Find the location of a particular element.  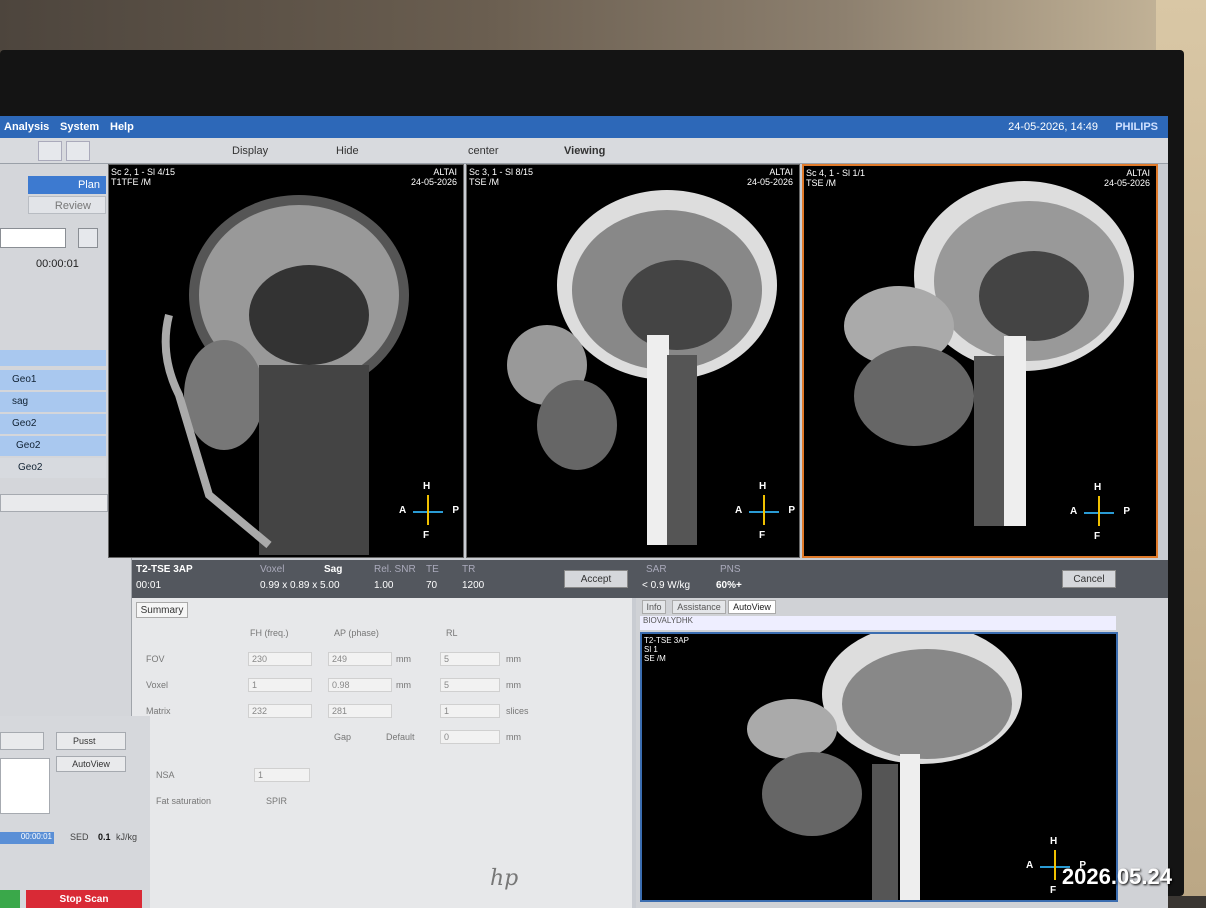

default-checkbox: Default is located at coordinates (400, 737).